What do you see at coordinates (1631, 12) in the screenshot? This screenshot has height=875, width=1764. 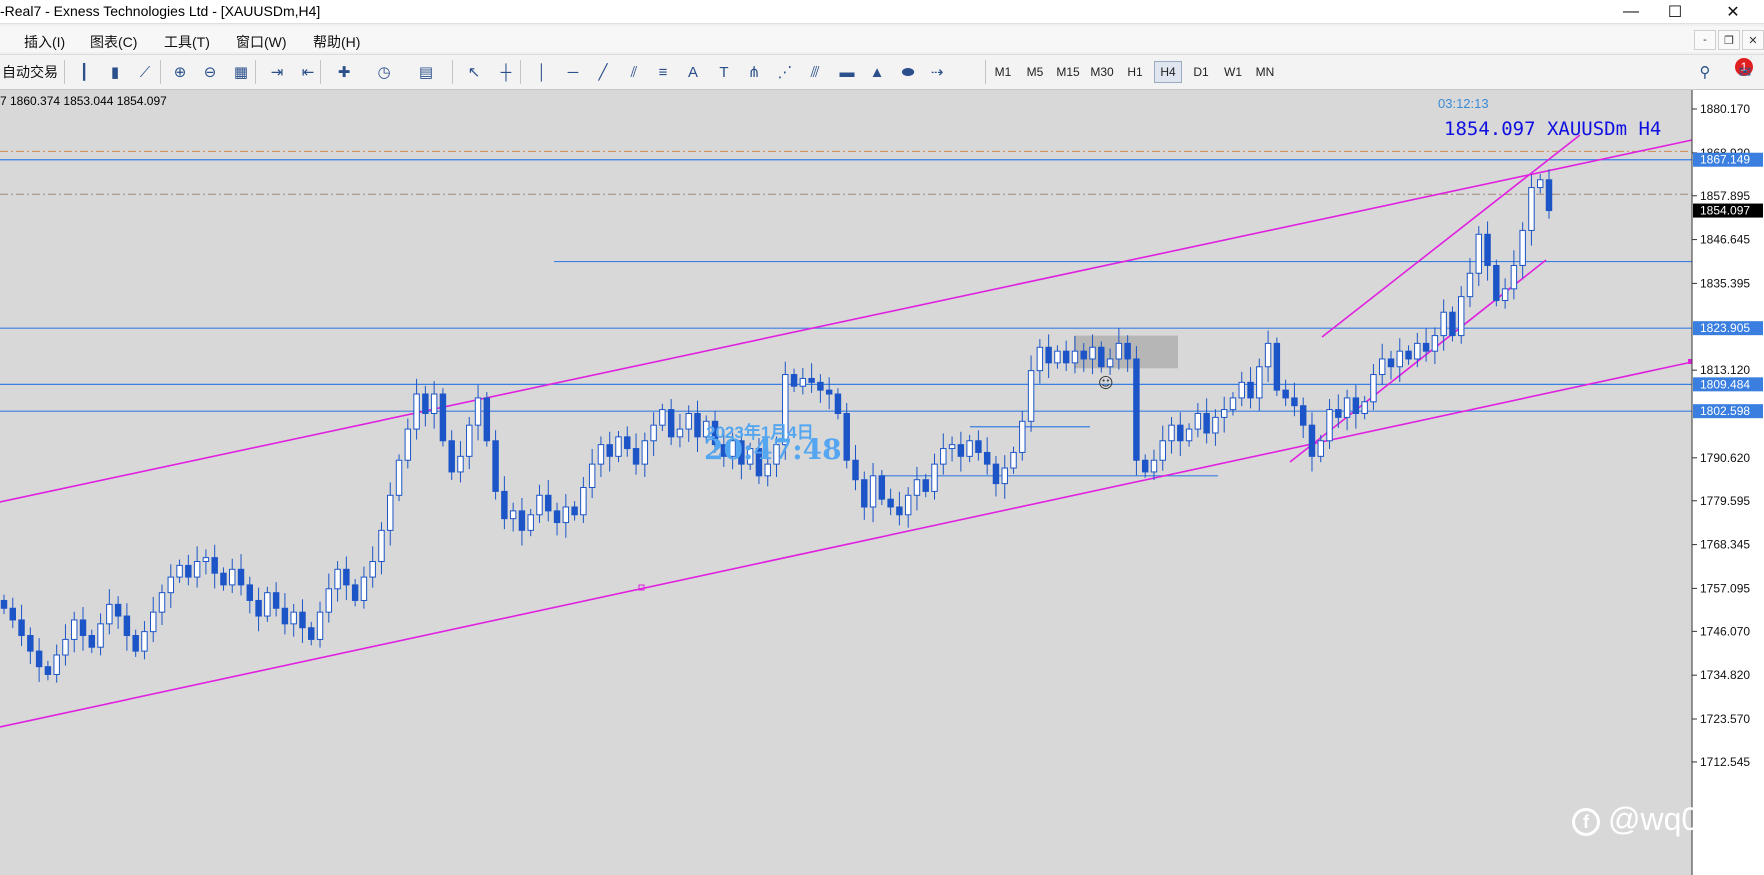 I see `minimize-button: —` at bounding box center [1631, 12].